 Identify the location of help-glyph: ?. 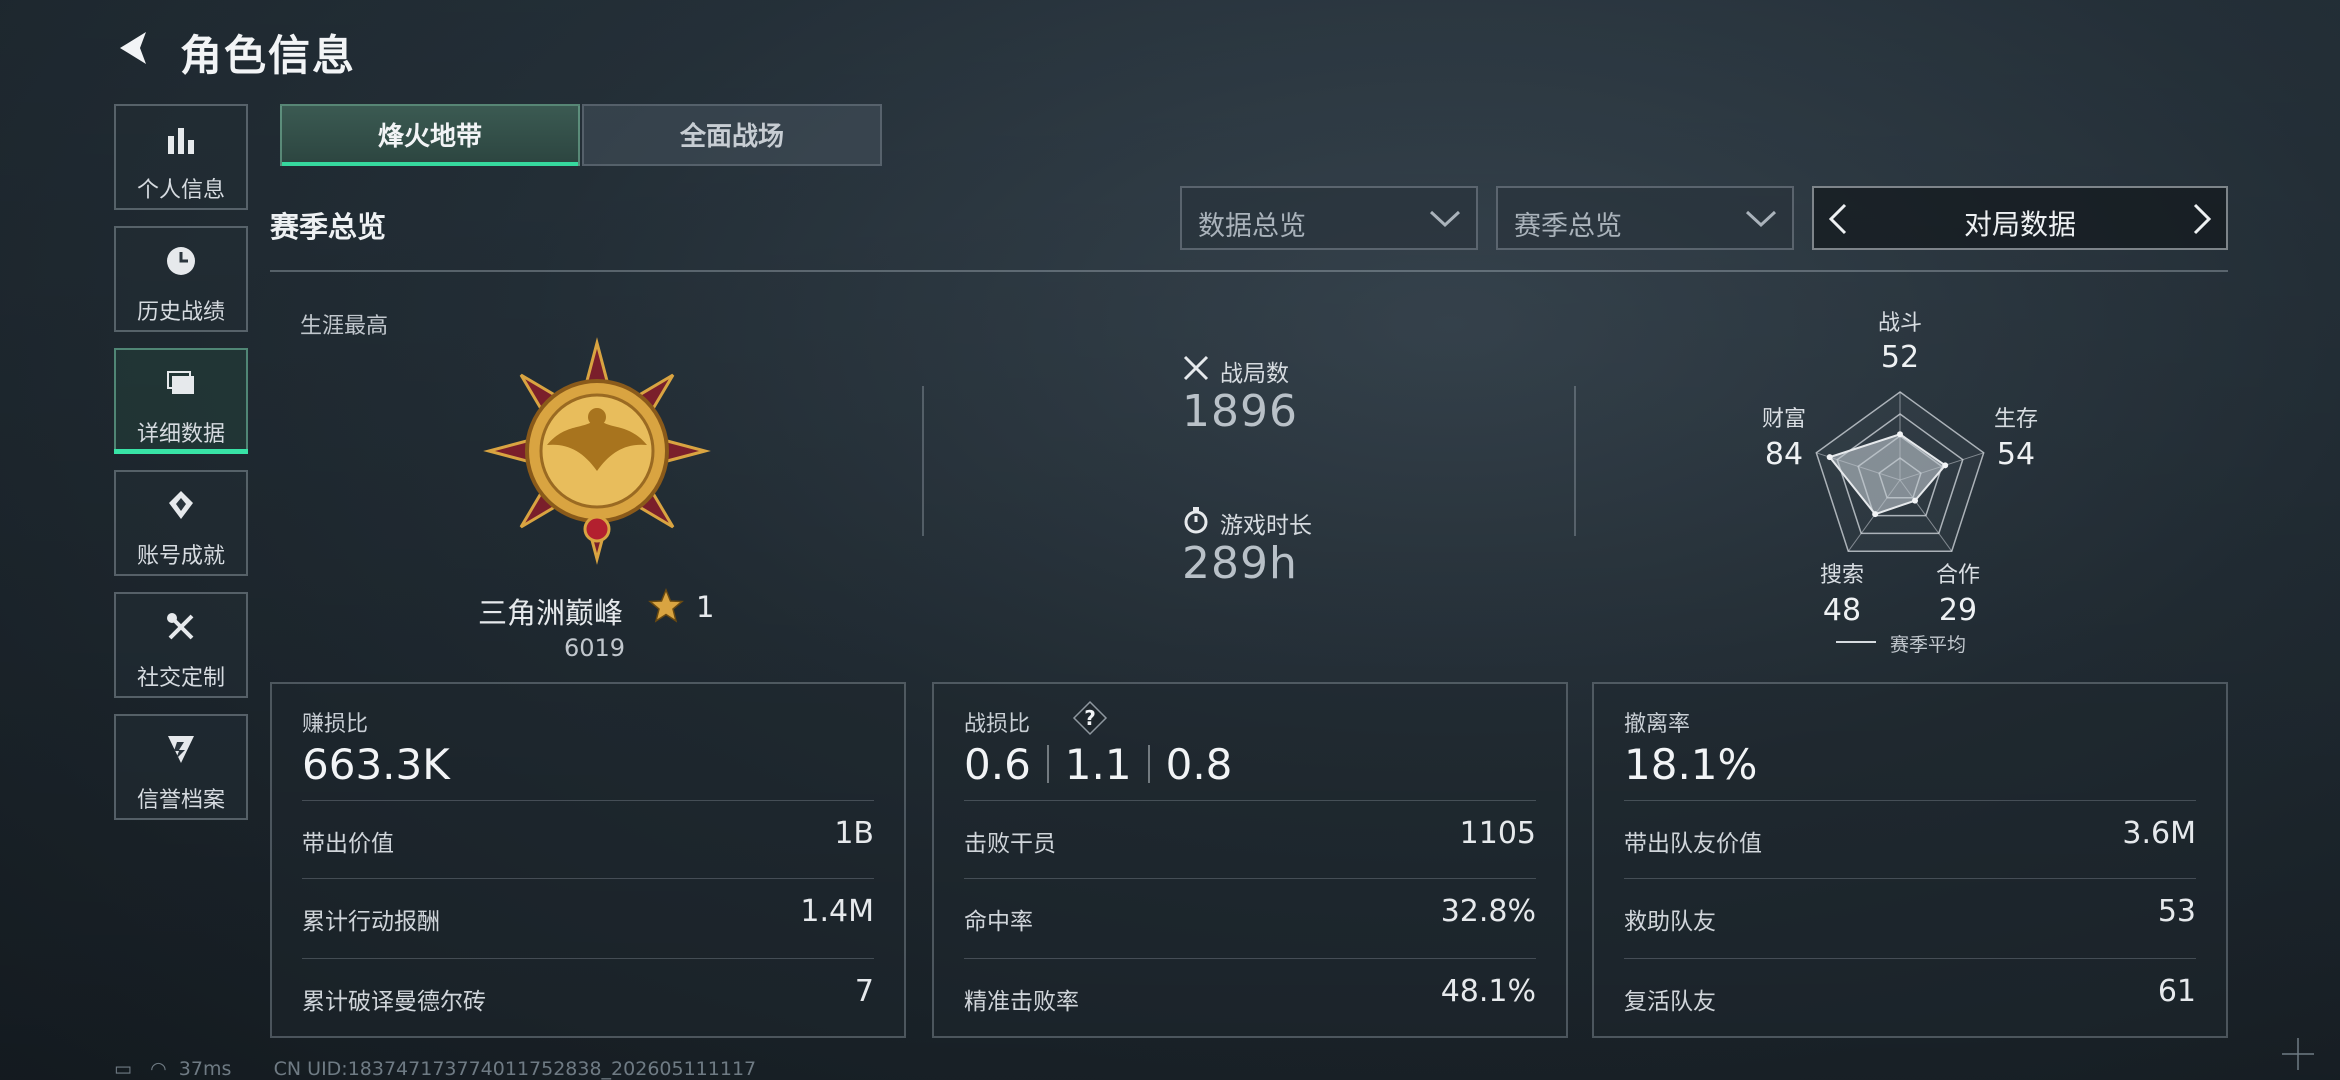
(1090, 718).